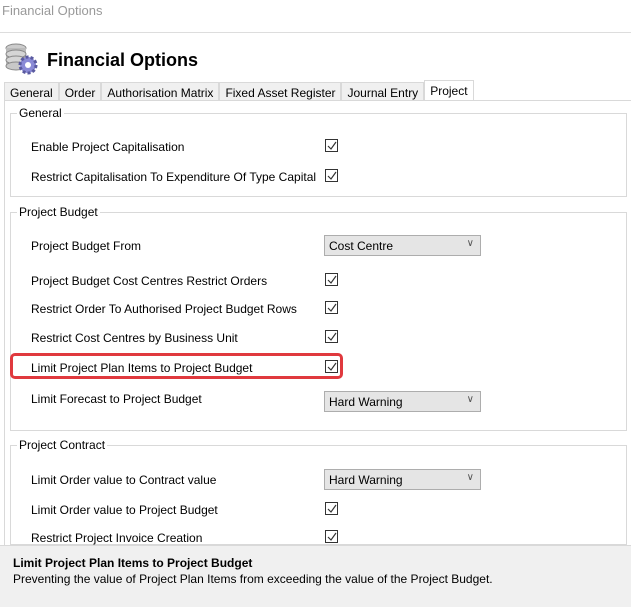 Image resolution: width=631 pixels, height=607 pixels. Describe the element at coordinates (116, 399) in the screenshot. I see `limit-forecast-label: Limit Forecast to Project Budget` at that location.